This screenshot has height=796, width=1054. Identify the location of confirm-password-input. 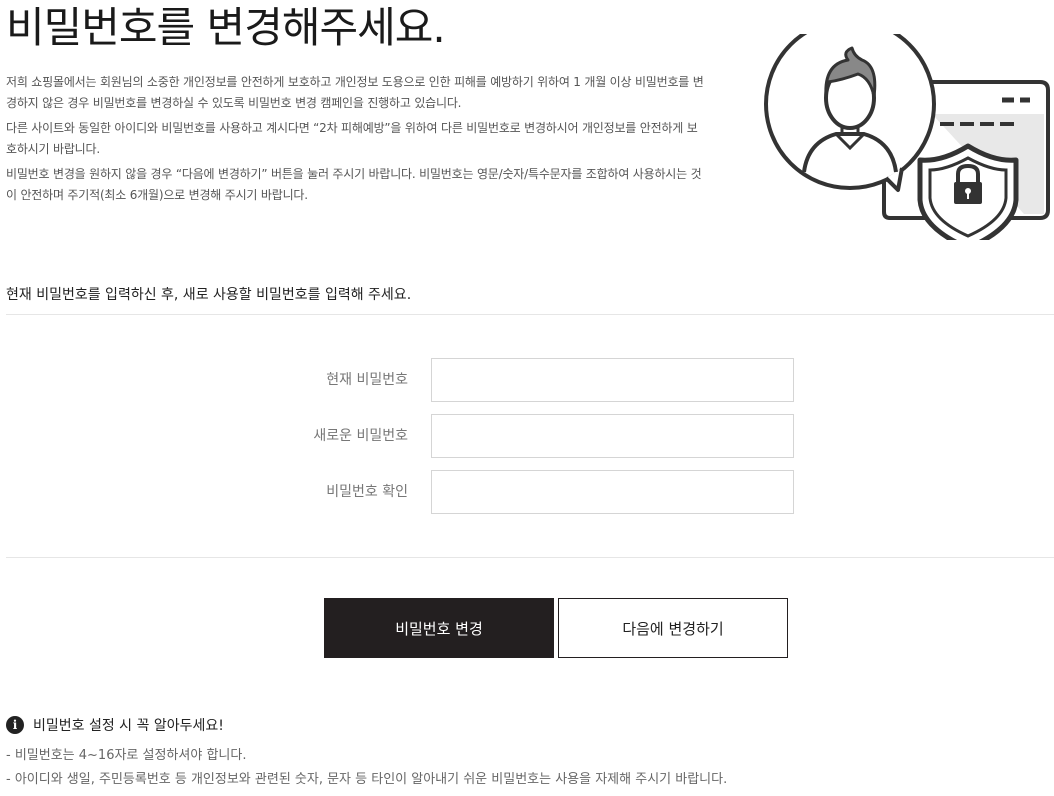
(612, 492).